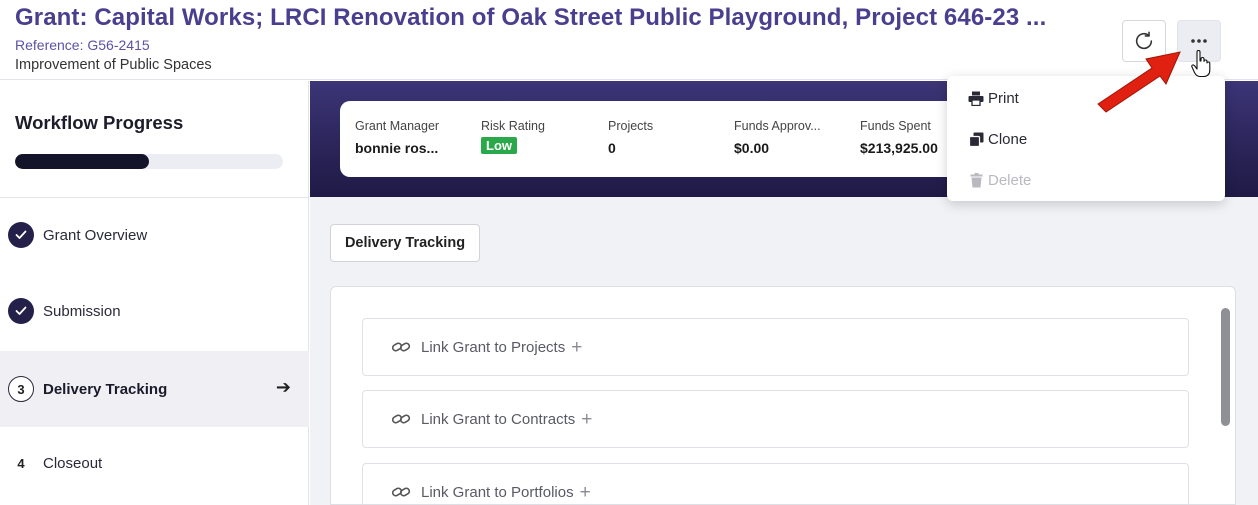 This screenshot has height=505, width=1258. What do you see at coordinates (499, 145) in the screenshot?
I see `risk-badge: Low` at bounding box center [499, 145].